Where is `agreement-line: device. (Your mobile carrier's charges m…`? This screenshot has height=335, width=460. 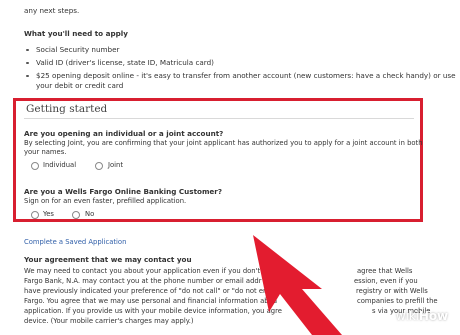
agreement-line: device. (Your mobile carrier's charges m… is located at coordinates (109, 321).